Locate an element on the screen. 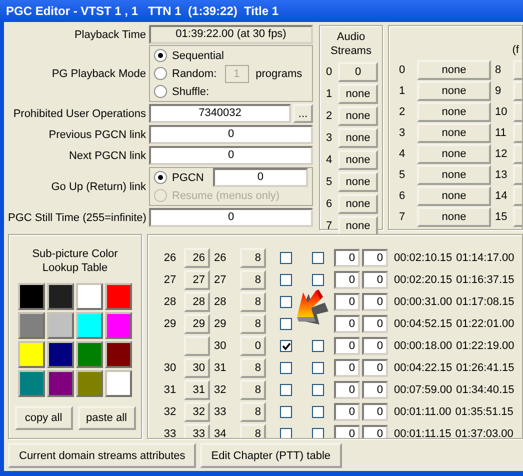 Image resolution: width=523 pixels, height=476 pixels. table-cell: 00:02:10.15 is located at coordinates (423, 258).